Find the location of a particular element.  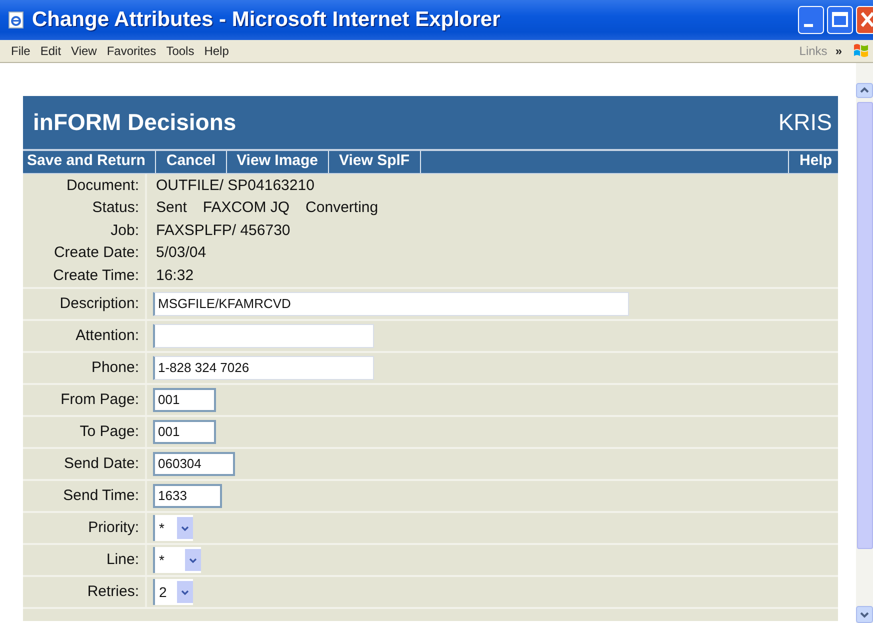

nav-link: Cancel is located at coordinates (191, 162).